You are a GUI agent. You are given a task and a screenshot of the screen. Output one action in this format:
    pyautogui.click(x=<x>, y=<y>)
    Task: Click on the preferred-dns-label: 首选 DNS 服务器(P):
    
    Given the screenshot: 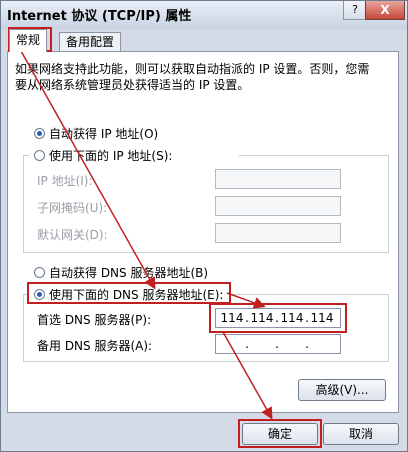 What is the action you would take?
    pyautogui.click(x=94, y=320)
    